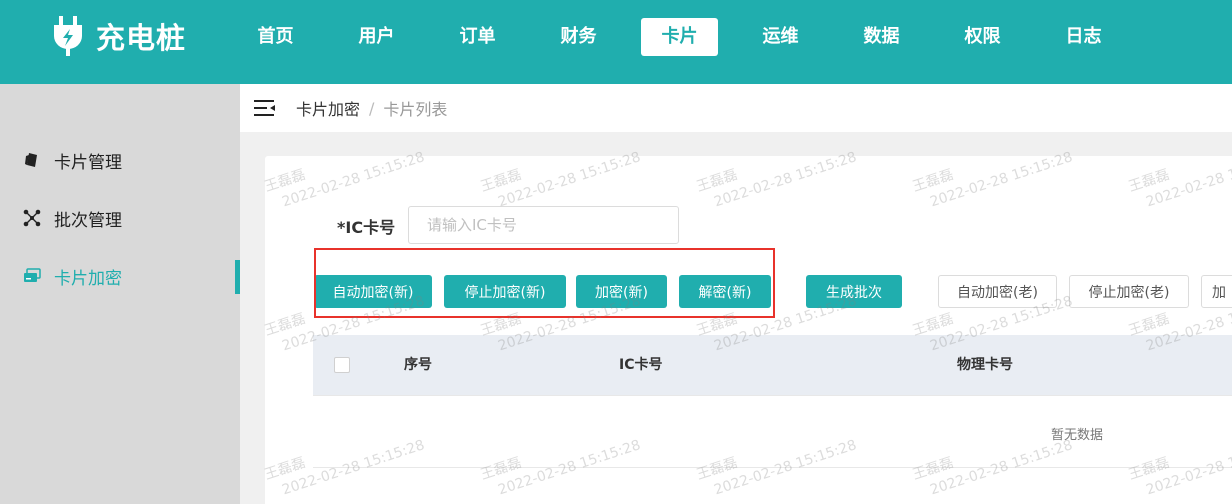 The height and width of the screenshot is (504, 1232). I want to click on auto-encrypt-new-button: 自动加密(新), so click(373, 291).